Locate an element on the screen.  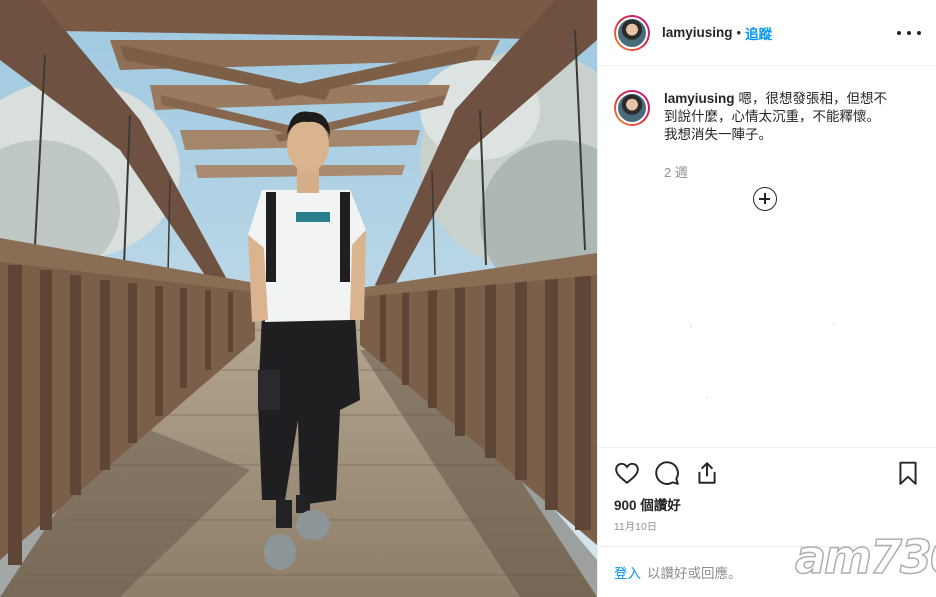
post-header: lamyiusing • 追蹤 is located at coordinates (767, 33).